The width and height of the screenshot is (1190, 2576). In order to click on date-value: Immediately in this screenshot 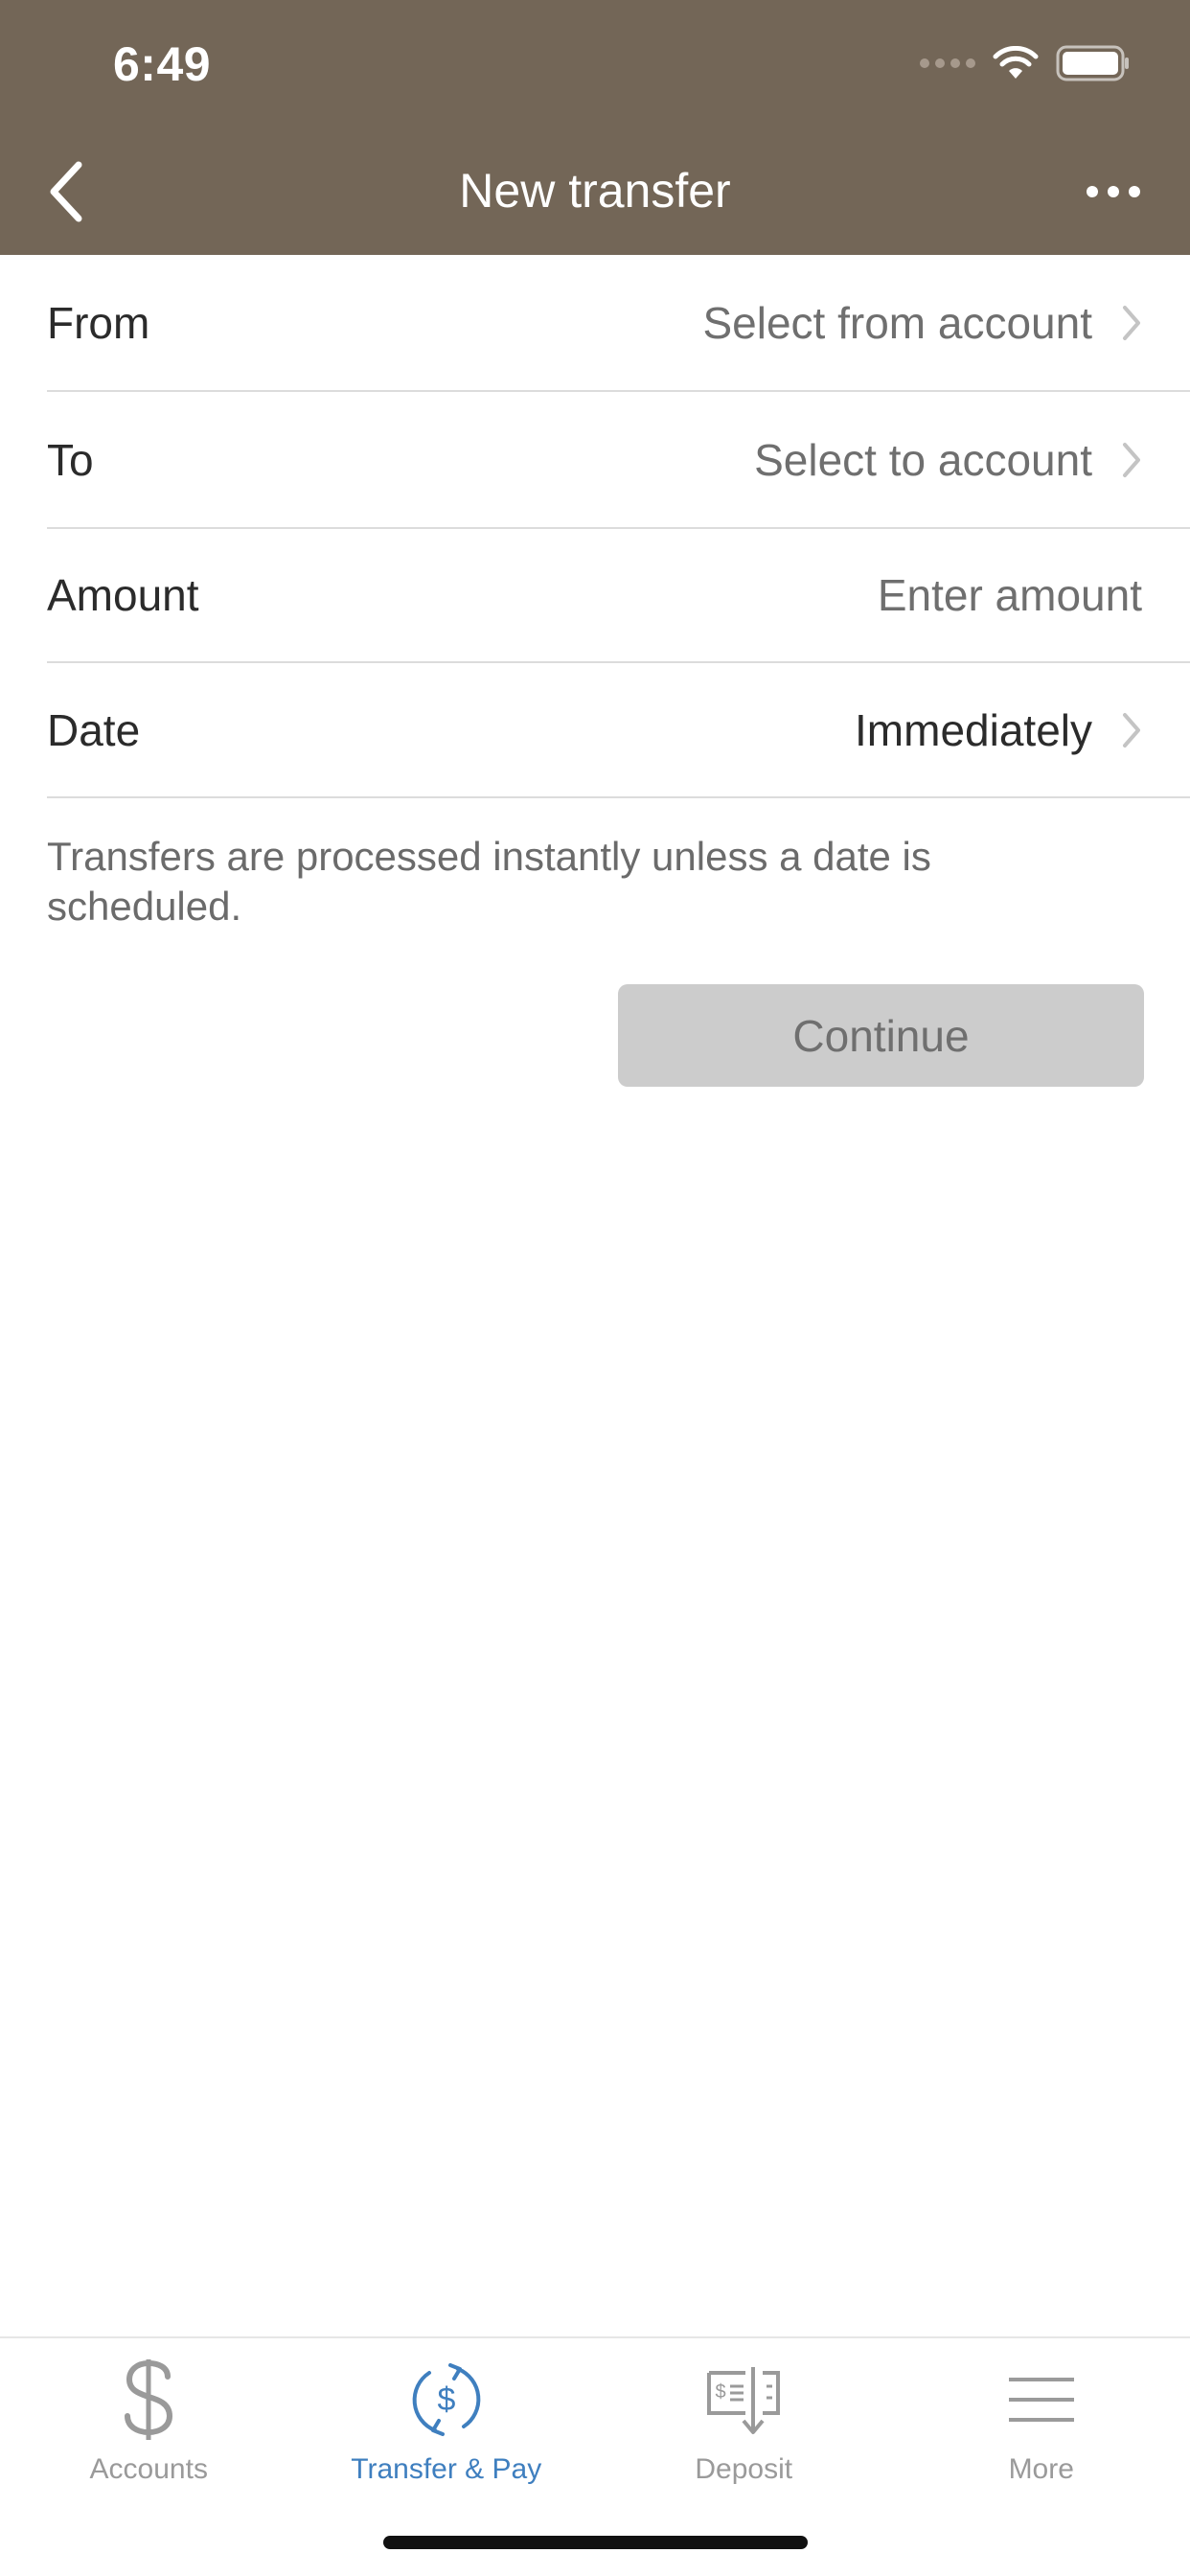, I will do `click(974, 729)`.